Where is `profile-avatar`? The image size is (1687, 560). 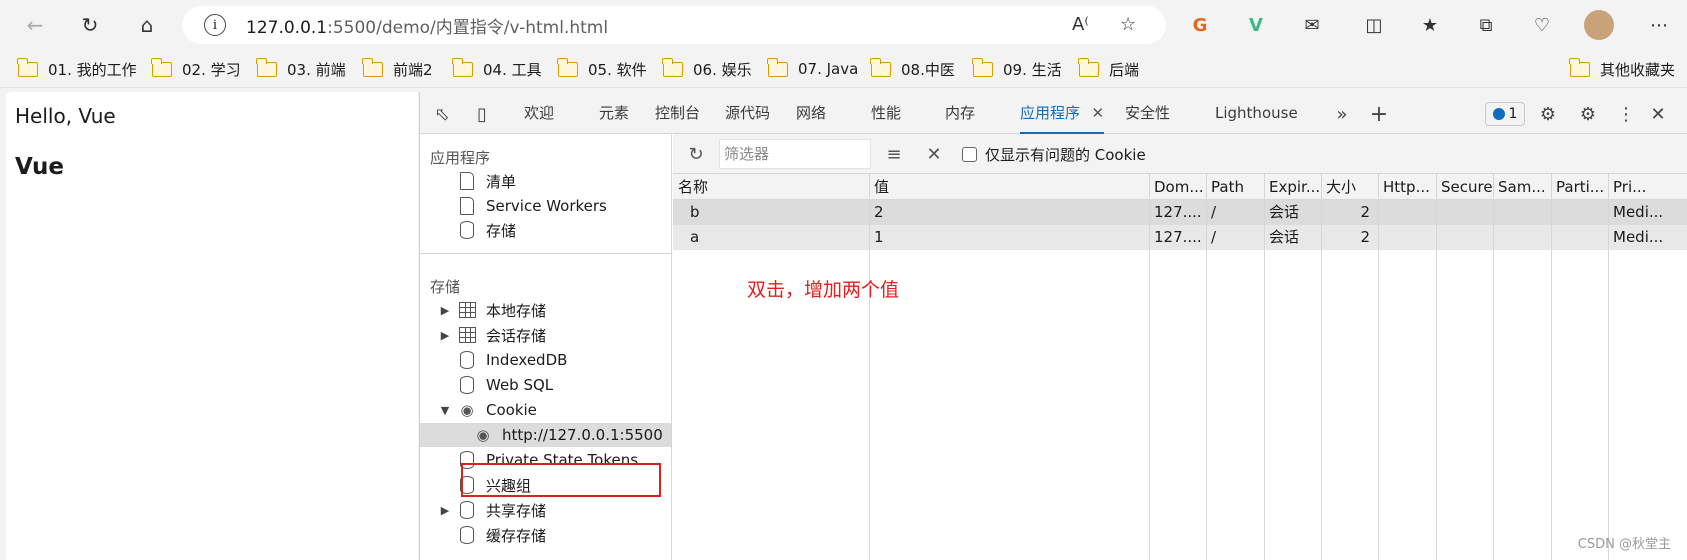
profile-avatar is located at coordinates (1599, 25).